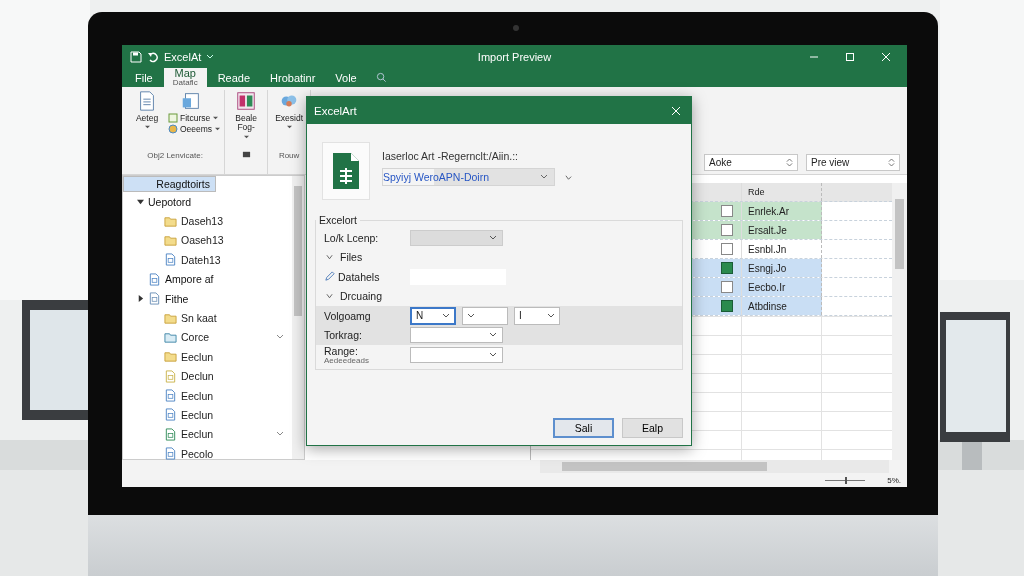 The width and height of the screenshot is (1024, 576). I want to click on ribbon-button: Aeteg, so click(147, 120).